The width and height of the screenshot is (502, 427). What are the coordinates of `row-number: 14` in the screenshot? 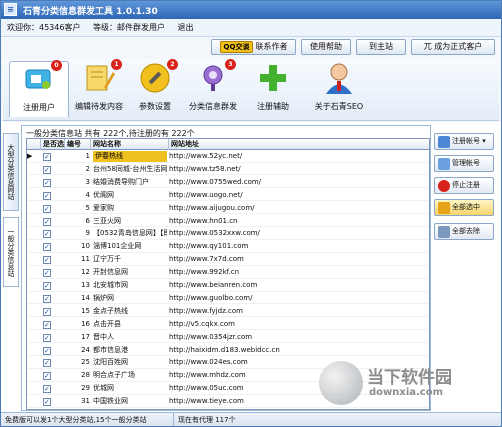 It's located at (85, 297).